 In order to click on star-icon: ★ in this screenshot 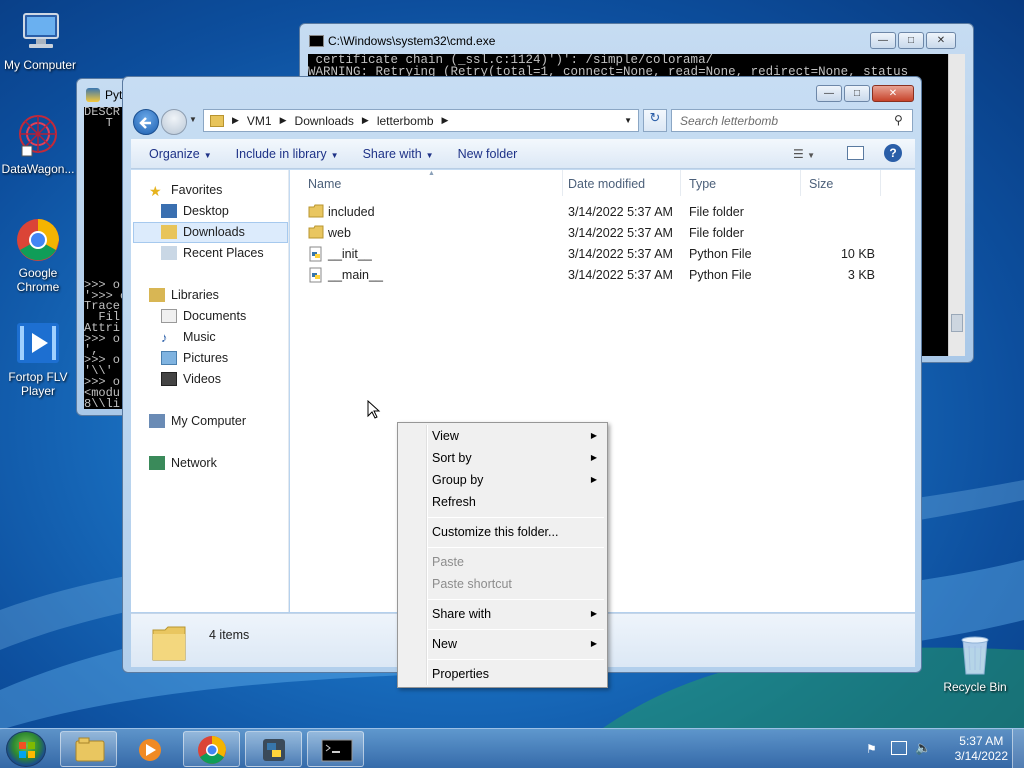, I will do `click(155, 191)`.